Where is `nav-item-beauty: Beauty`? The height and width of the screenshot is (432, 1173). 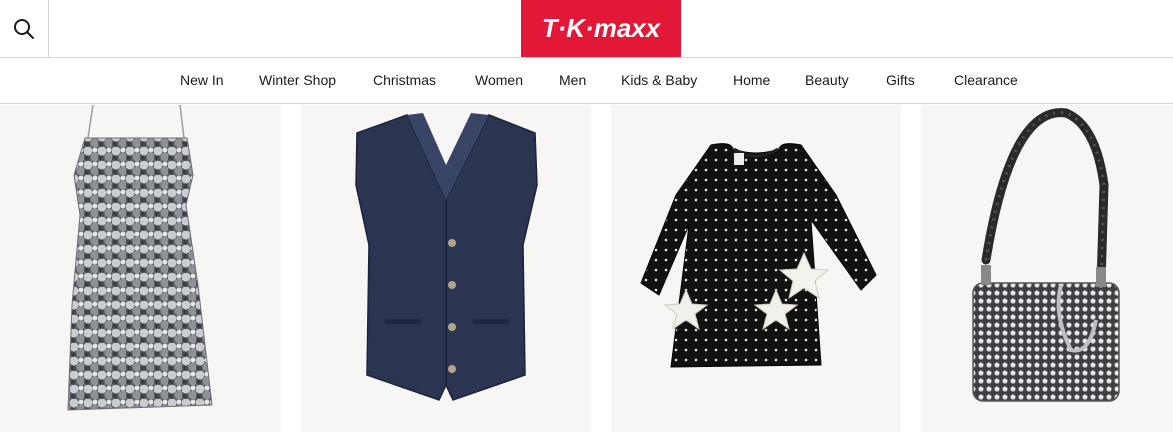
nav-item-beauty: Beauty is located at coordinates (827, 80).